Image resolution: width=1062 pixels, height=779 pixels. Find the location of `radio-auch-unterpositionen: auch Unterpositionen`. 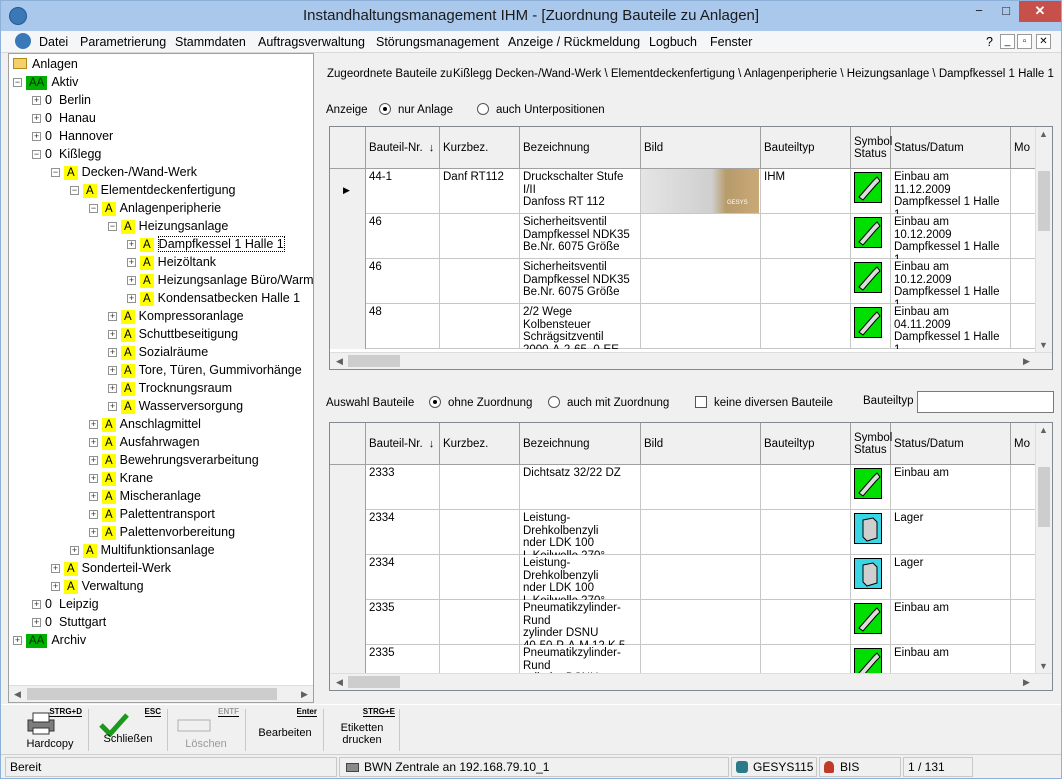

radio-auch-unterpositionen: auch Unterpositionen is located at coordinates (541, 109).